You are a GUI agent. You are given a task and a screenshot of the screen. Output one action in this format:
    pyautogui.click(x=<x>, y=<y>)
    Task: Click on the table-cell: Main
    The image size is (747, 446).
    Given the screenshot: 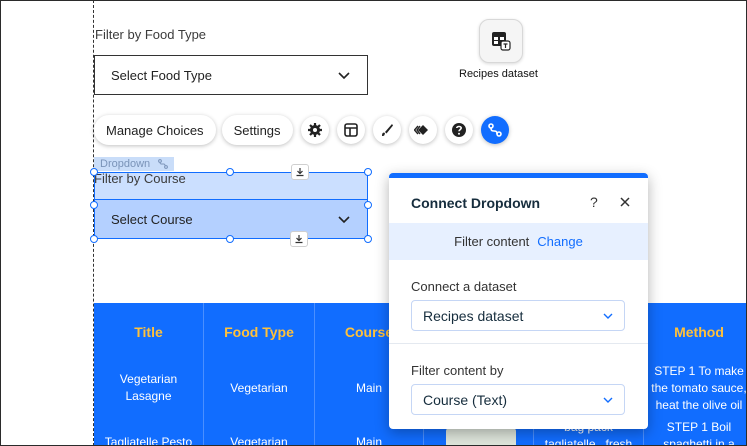 What is the action you would take?
    pyautogui.click(x=368, y=440)
    